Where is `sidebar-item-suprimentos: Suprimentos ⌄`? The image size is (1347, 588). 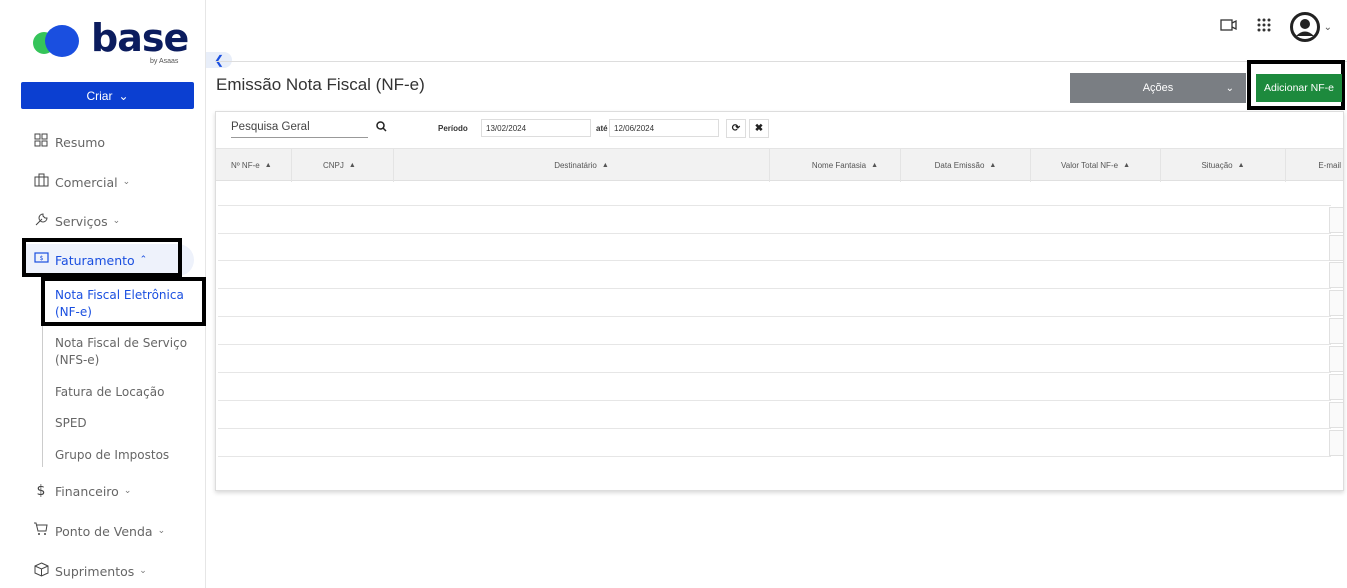 sidebar-item-suprimentos: Suprimentos ⌄ is located at coordinates (89, 571).